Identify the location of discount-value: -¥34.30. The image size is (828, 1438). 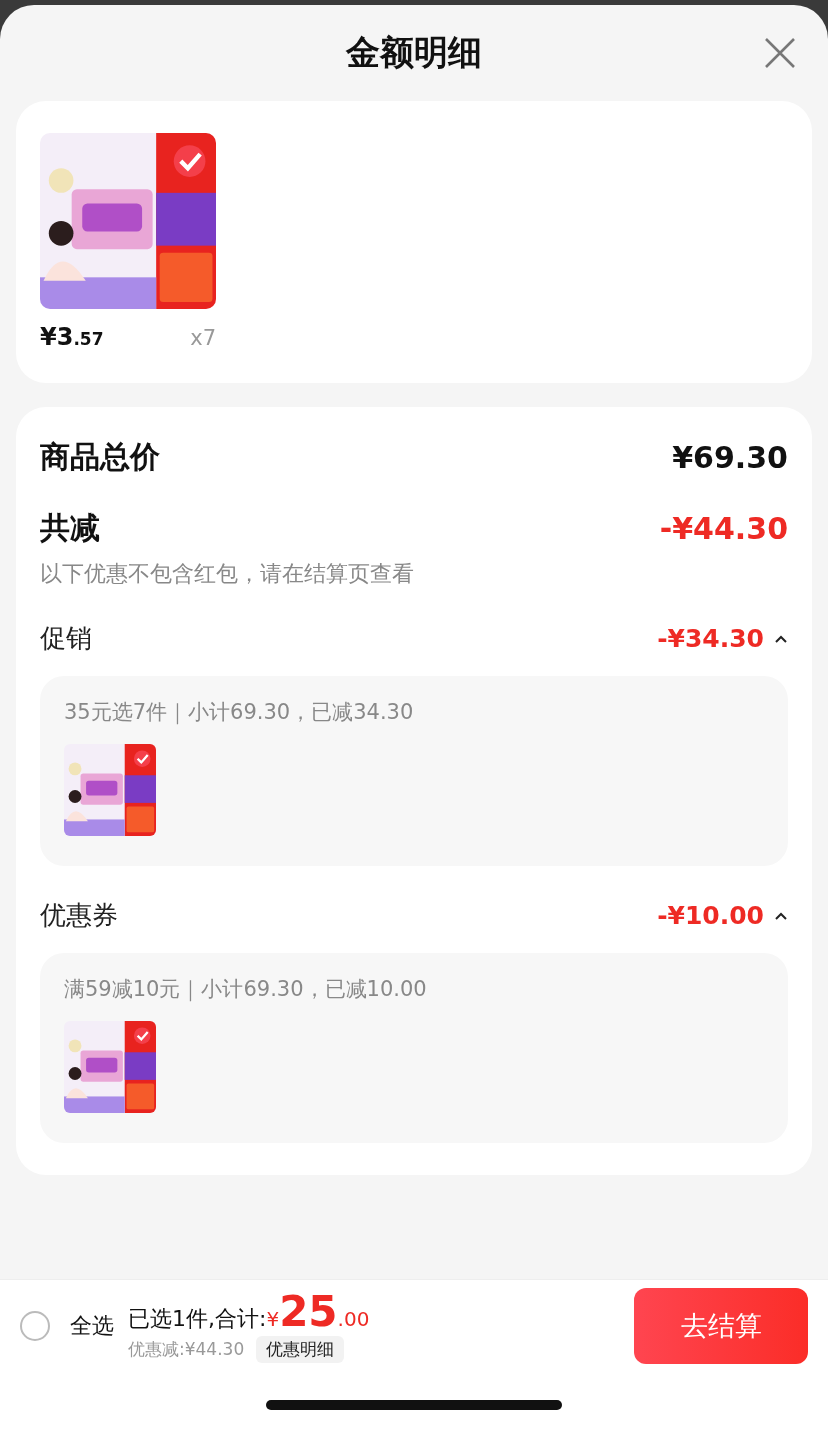
(710, 638).